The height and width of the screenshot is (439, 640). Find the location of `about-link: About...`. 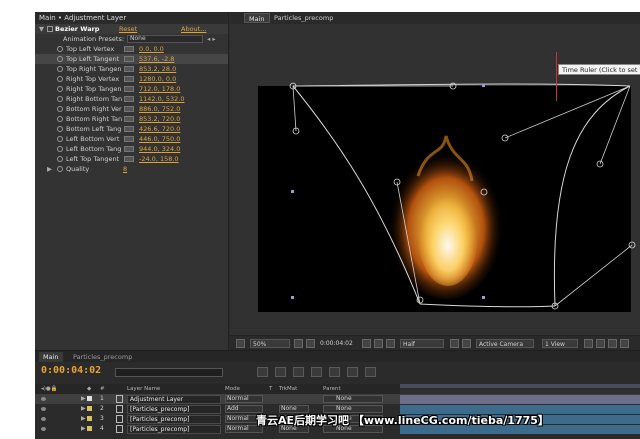

about-link: About... is located at coordinates (193, 29).